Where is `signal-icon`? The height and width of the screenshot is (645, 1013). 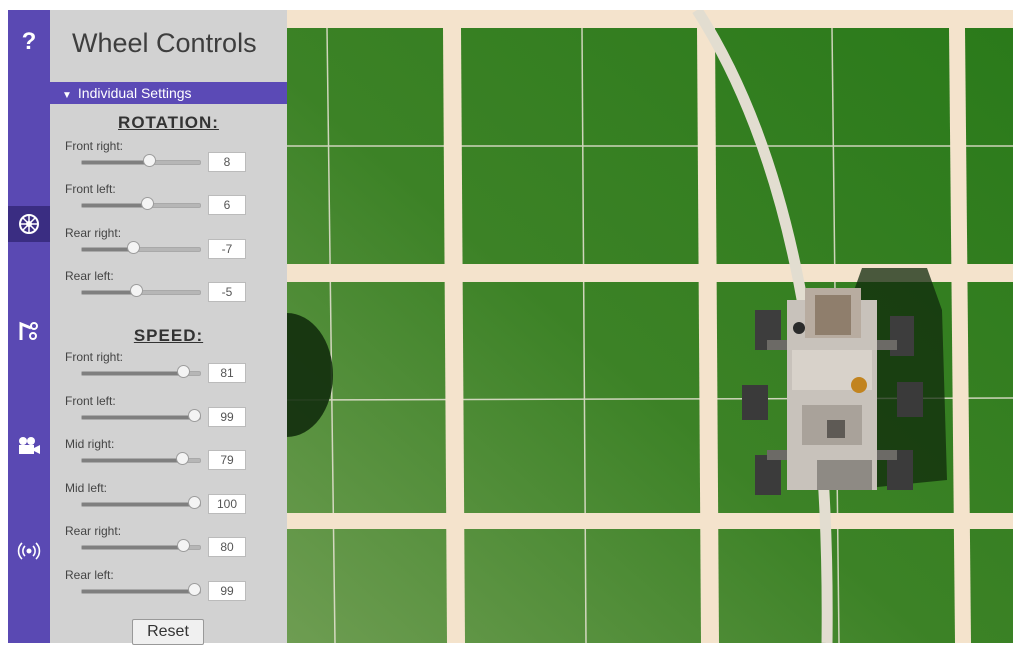
signal-icon is located at coordinates (29, 551).